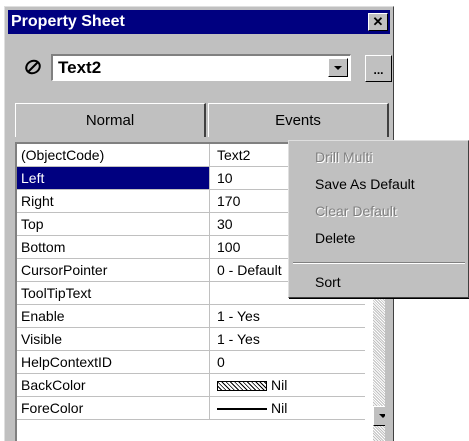  Describe the element at coordinates (113, 385) in the screenshot. I see `property-name: BackColor` at that location.